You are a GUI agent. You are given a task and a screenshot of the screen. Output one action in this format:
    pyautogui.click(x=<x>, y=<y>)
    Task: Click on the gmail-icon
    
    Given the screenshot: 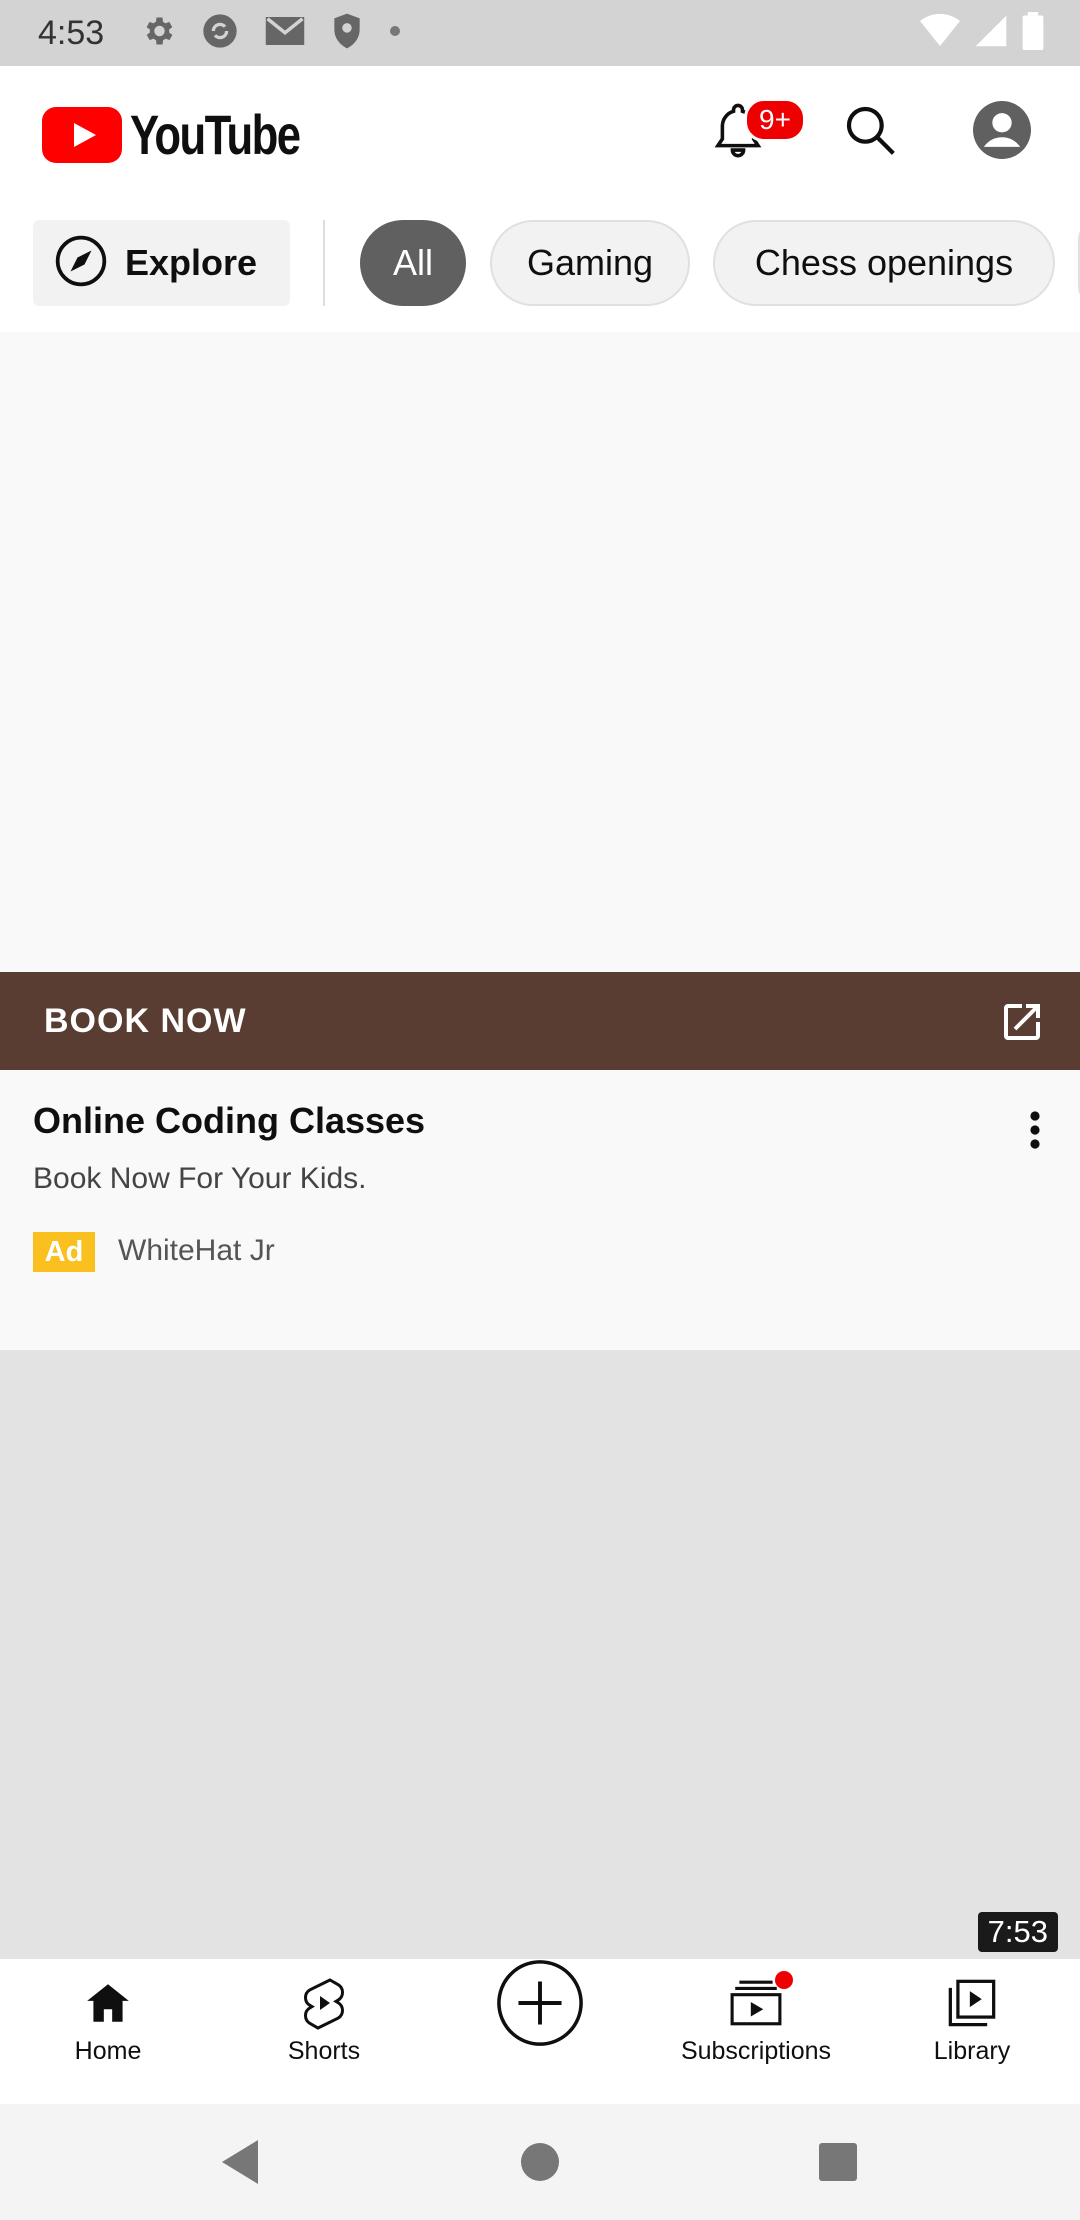 What is the action you would take?
    pyautogui.click(x=285, y=33)
    